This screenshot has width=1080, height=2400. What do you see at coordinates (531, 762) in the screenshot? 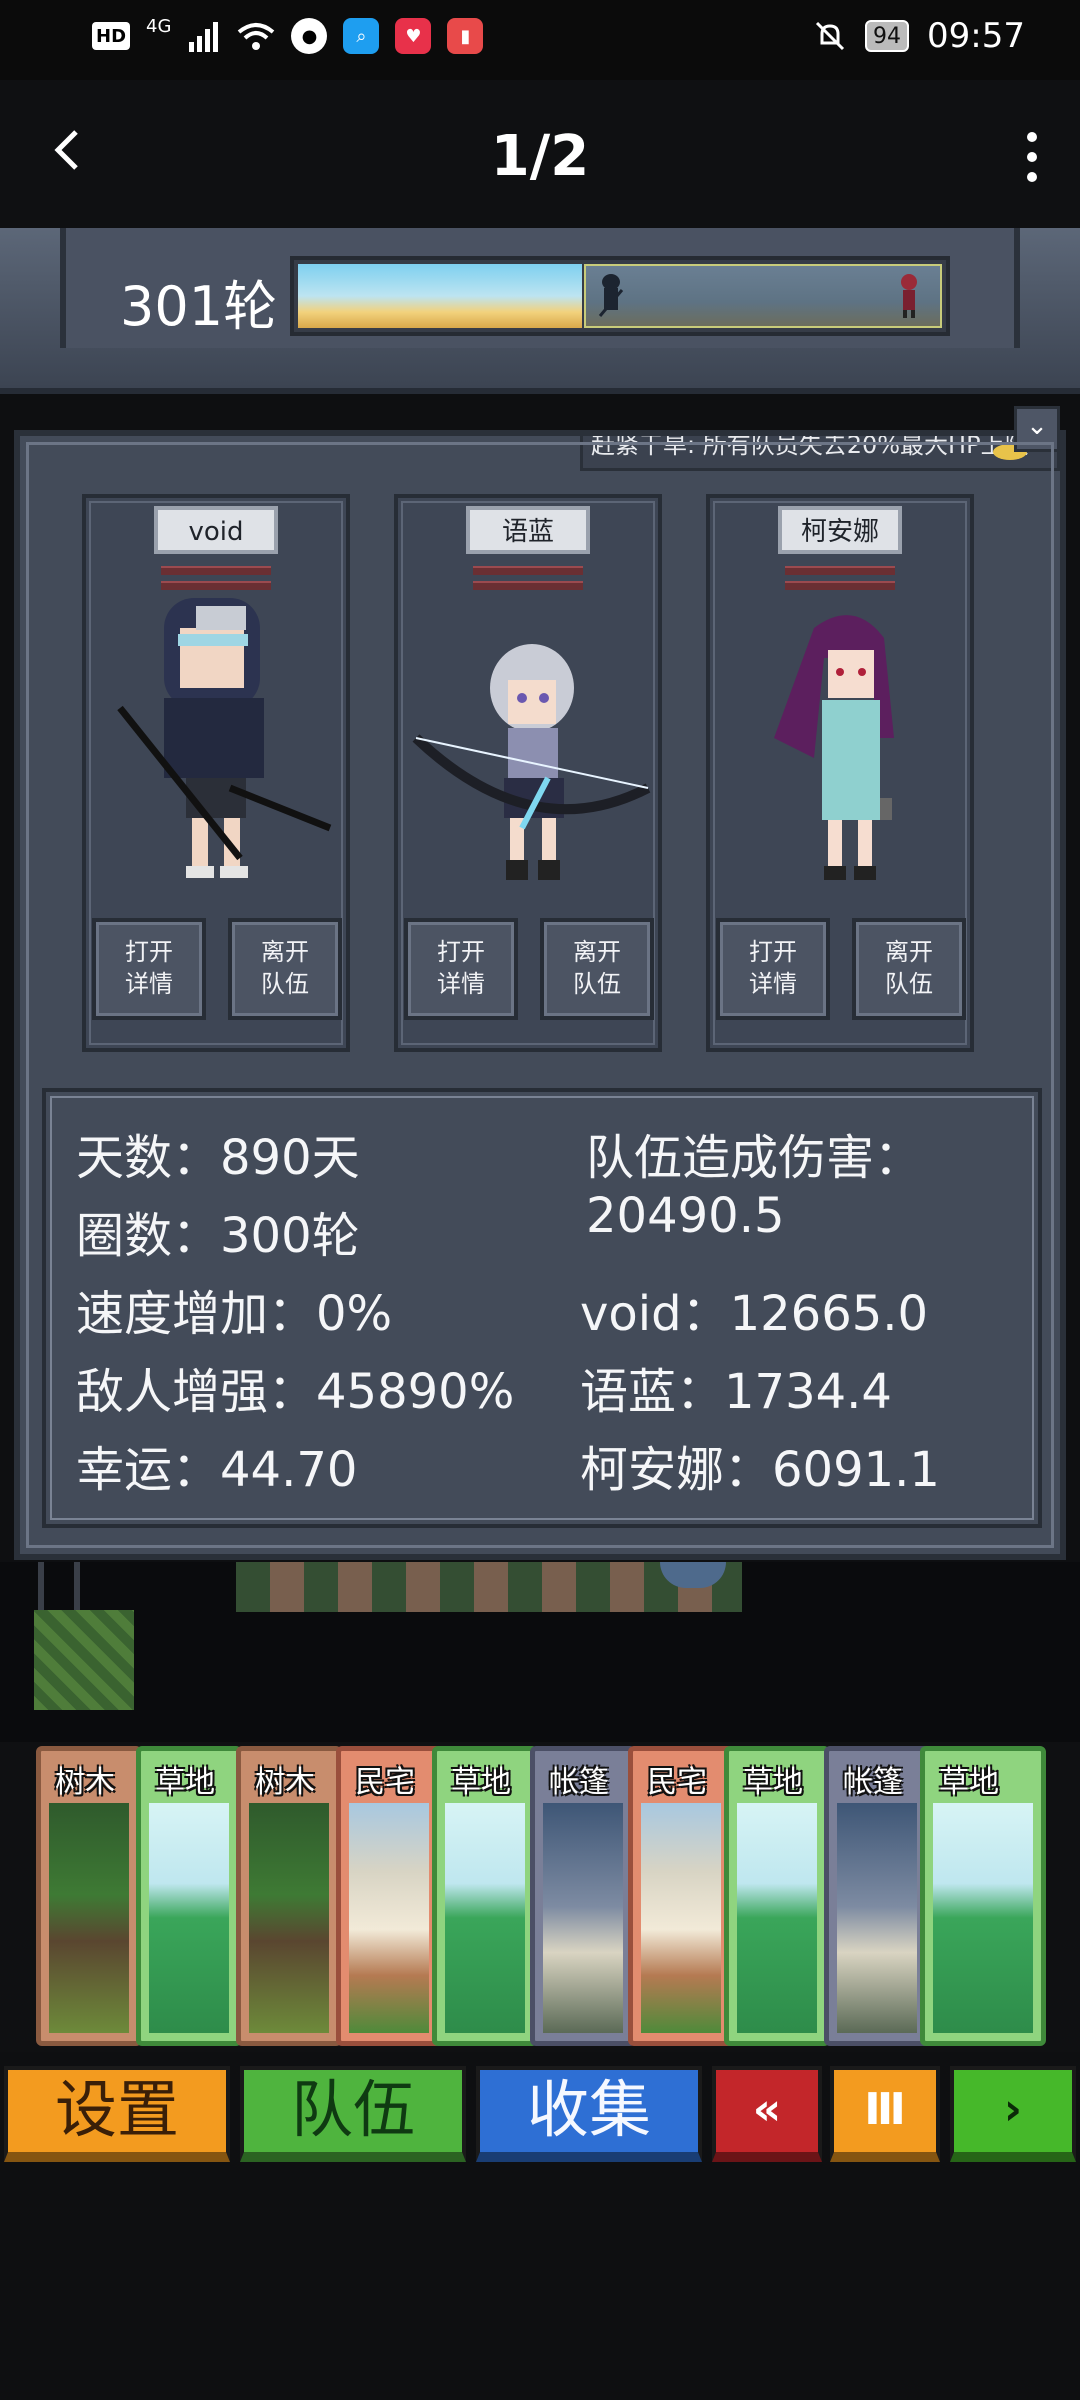
I see `yulan-portrait` at bounding box center [531, 762].